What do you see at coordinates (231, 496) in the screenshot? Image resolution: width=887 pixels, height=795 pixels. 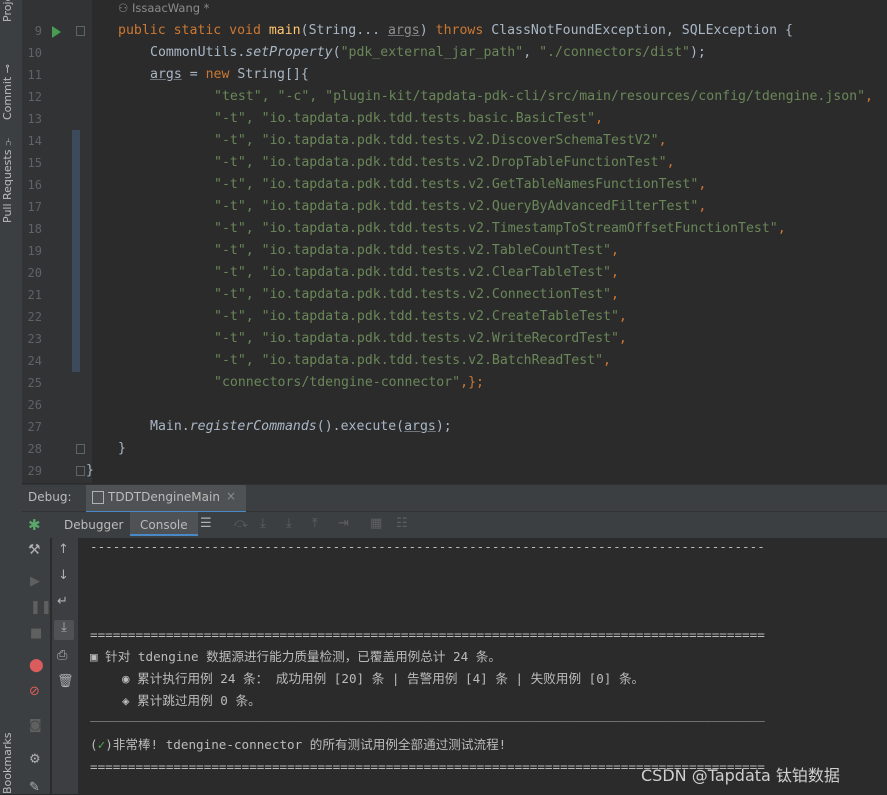 I see `close-icon: ×` at bounding box center [231, 496].